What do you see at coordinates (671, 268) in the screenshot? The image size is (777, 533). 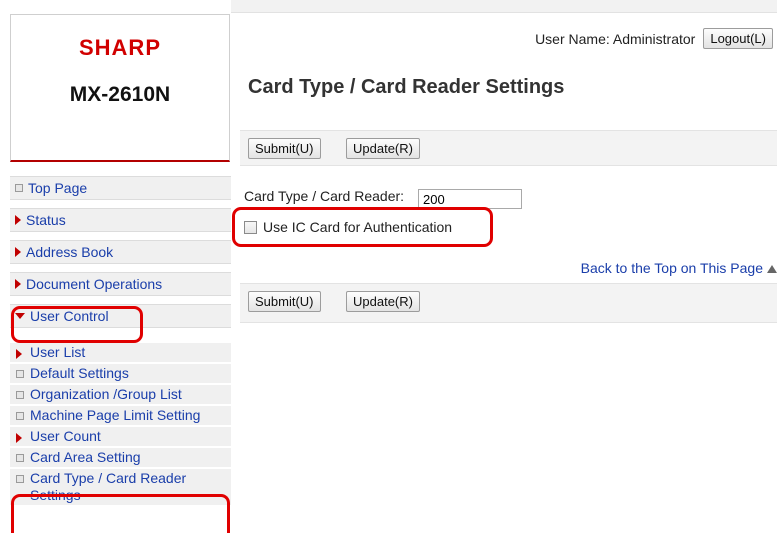 I see `back-to-top-label: Back to the Top on This Page` at bounding box center [671, 268].